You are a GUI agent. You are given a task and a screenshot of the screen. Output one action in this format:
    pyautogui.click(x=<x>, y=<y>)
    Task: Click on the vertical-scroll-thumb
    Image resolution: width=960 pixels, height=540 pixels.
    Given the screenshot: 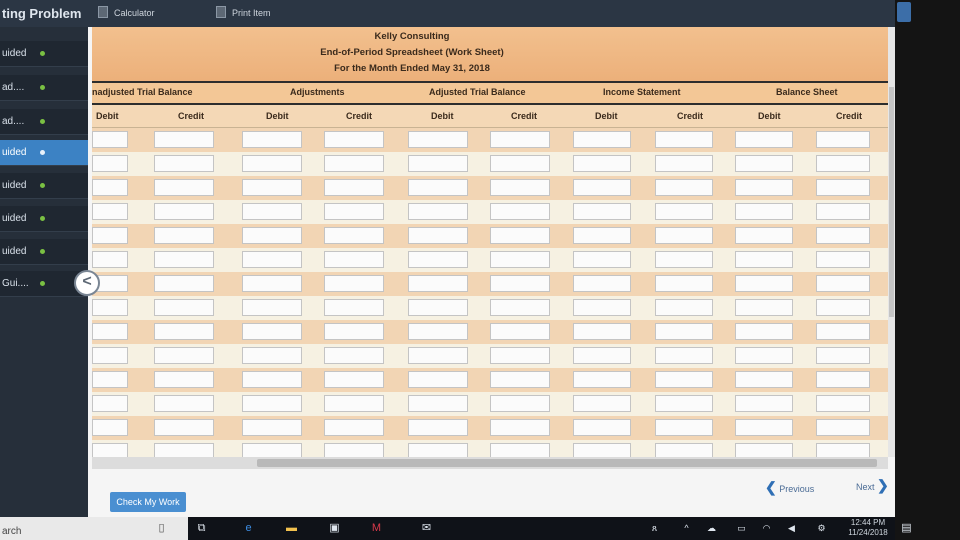 What is the action you would take?
    pyautogui.click(x=891, y=202)
    